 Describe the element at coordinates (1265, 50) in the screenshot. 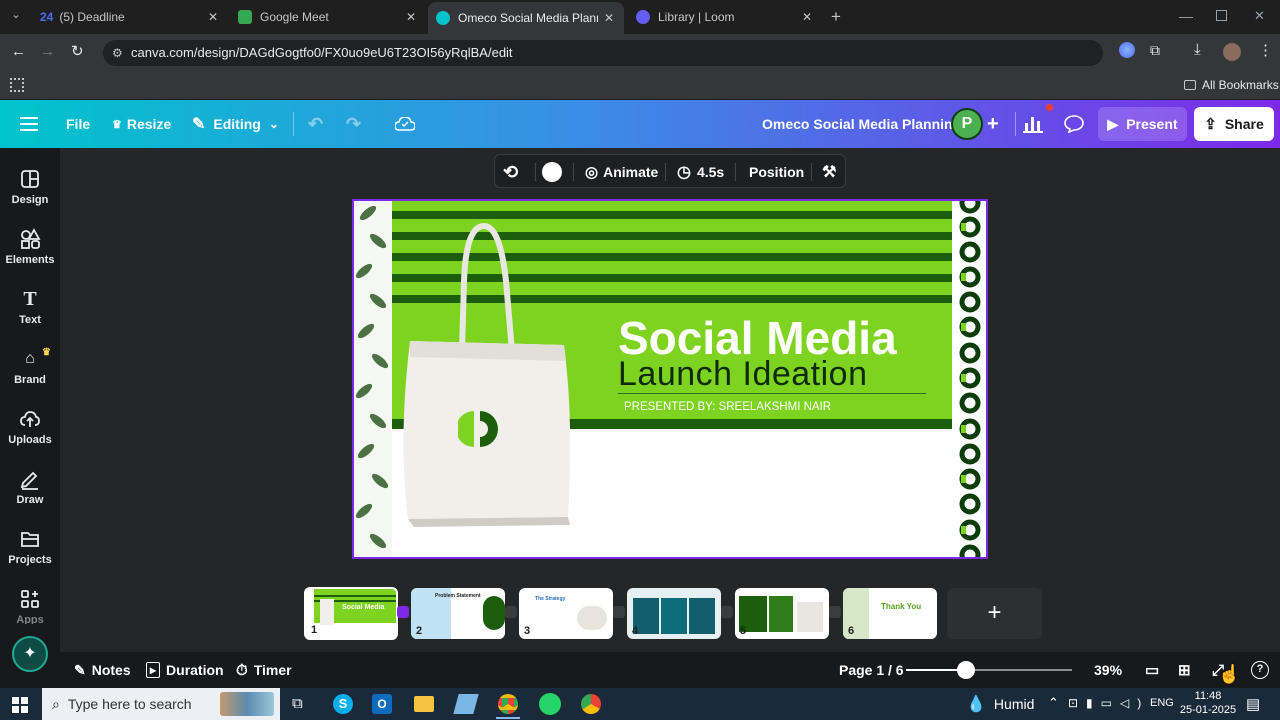

I see `menu-kebab-icon: ⋮` at that location.